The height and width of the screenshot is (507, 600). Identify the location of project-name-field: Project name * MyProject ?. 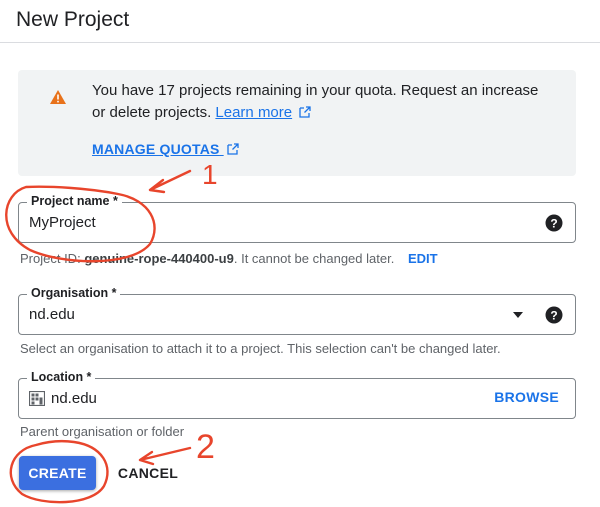
(297, 218).